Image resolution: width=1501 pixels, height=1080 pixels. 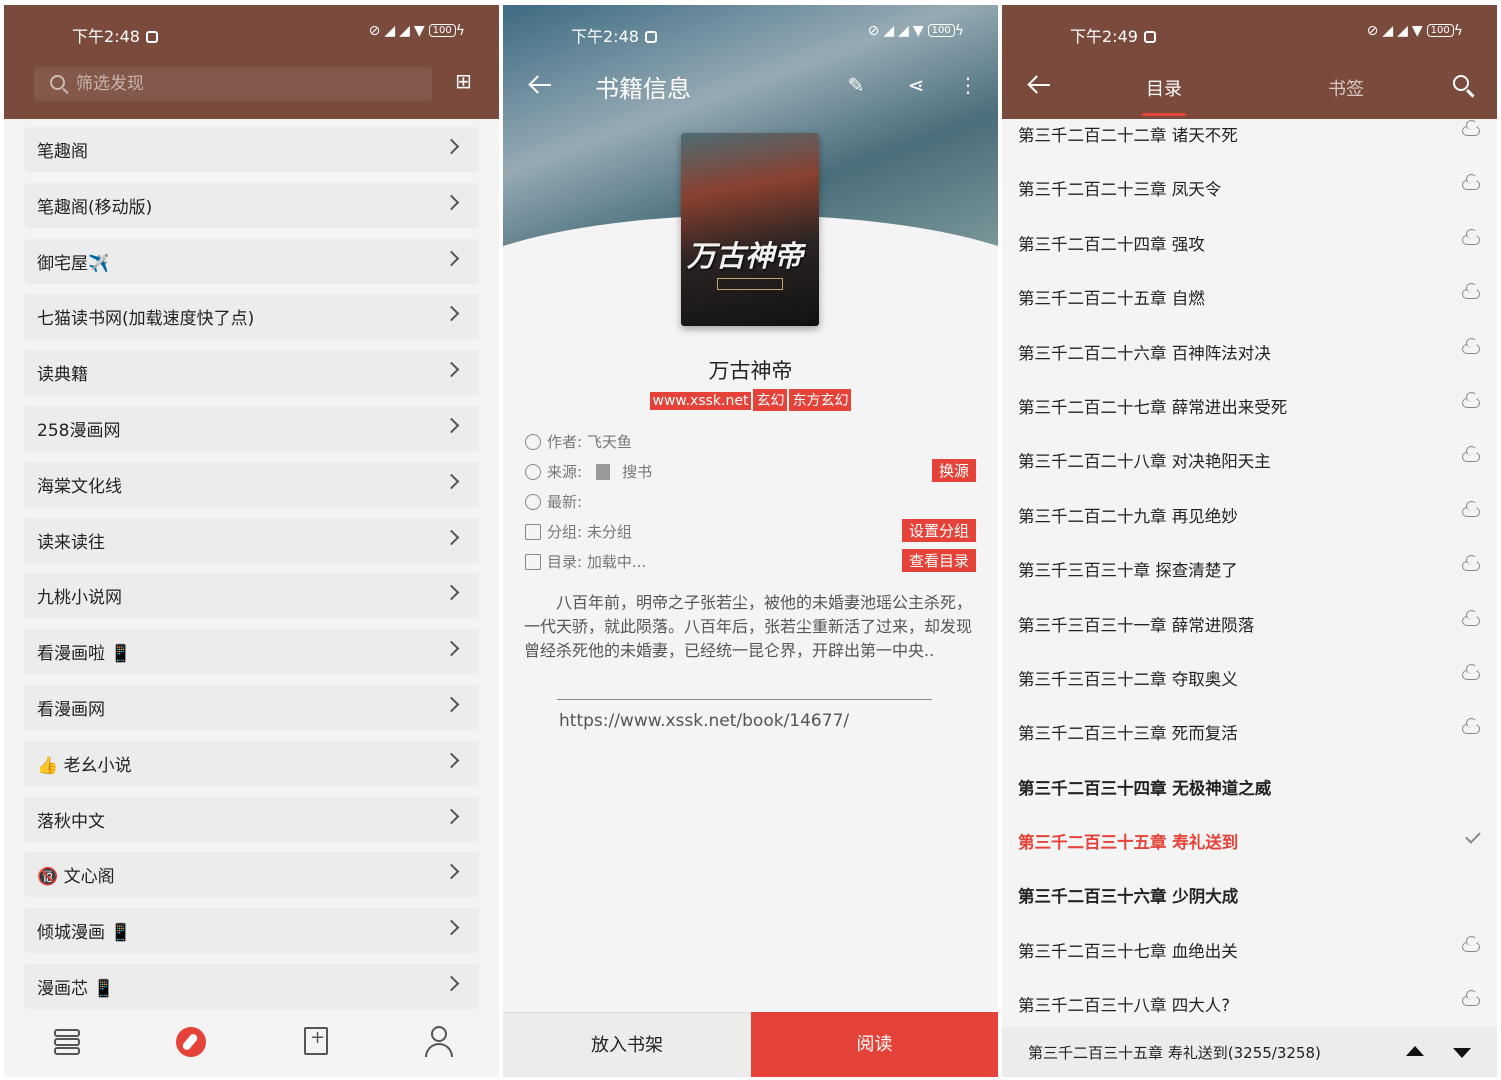 What do you see at coordinates (71, 821) in the screenshot?
I see `source-item-label: 落秋中文` at bounding box center [71, 821].